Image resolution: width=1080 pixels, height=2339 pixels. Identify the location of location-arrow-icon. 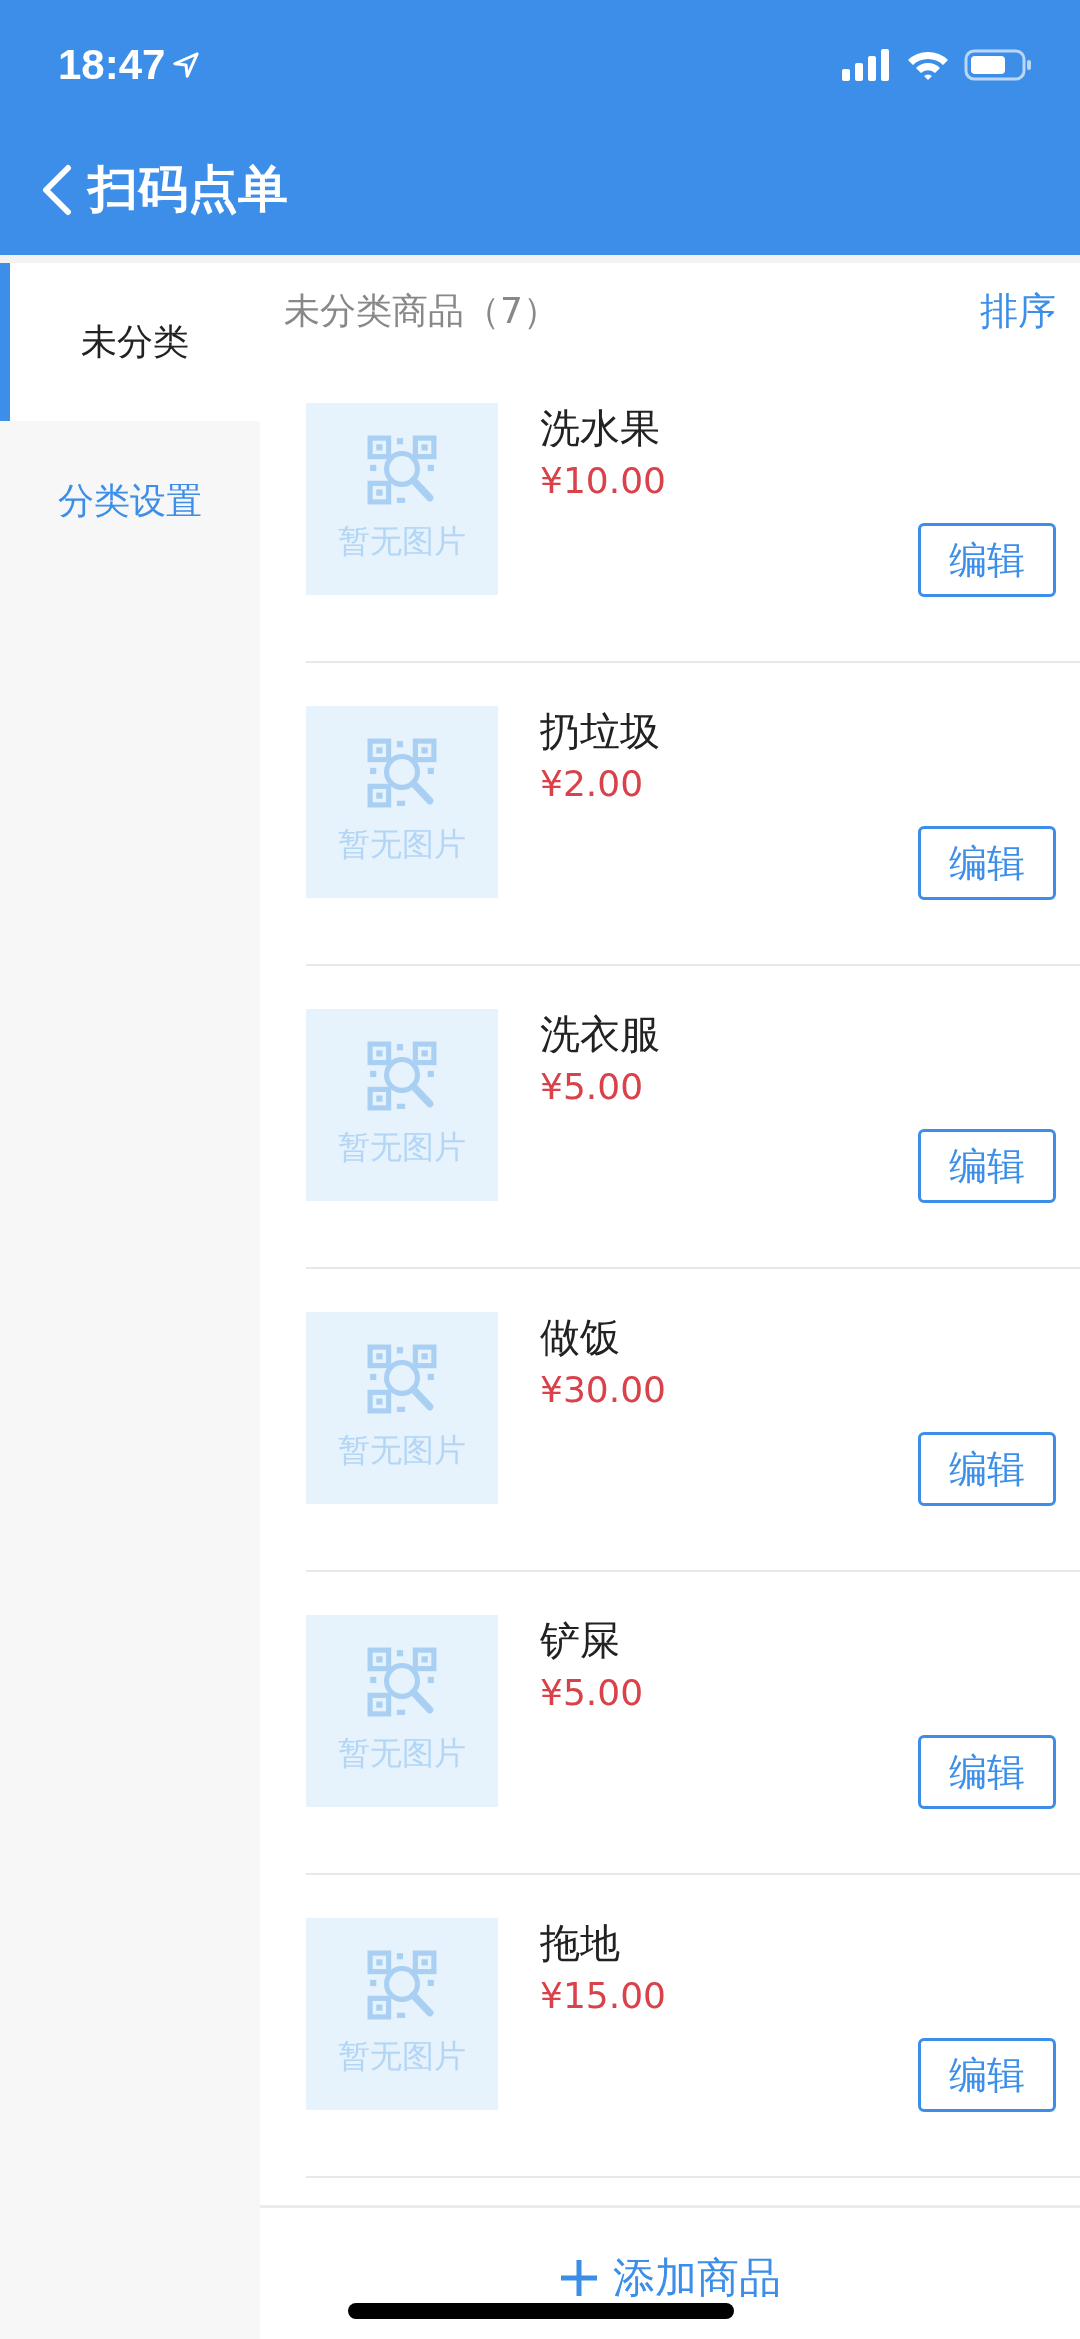
(186, 65).